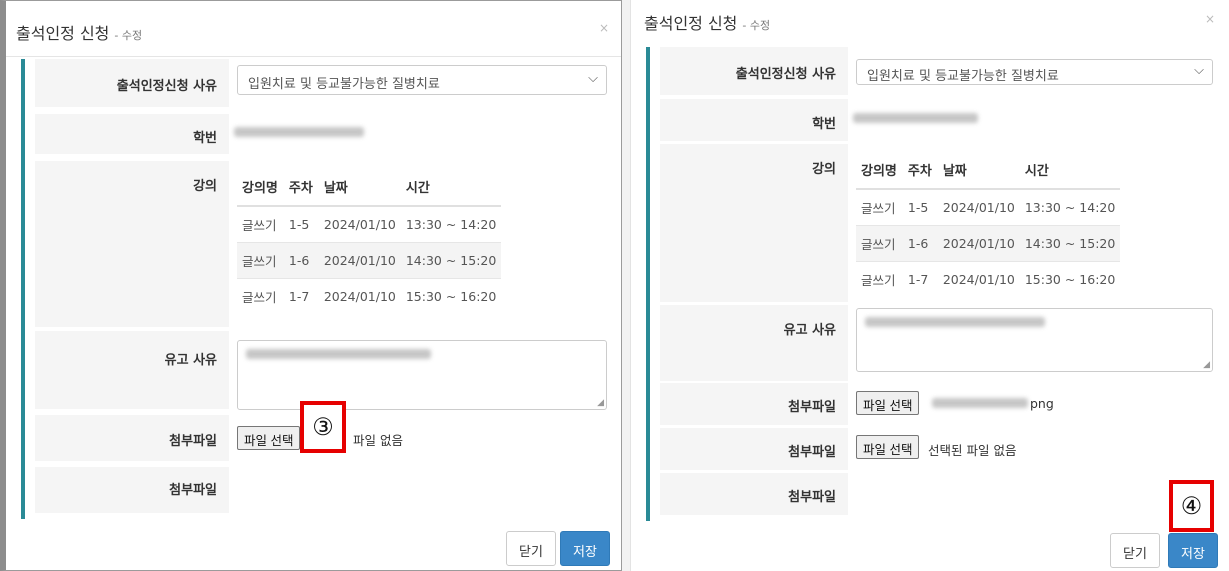 The width and height of the screenshot is (1229, 571). Describe the element at coordinates (323, 427) in the screenshot. I see `step-marker-3: ③` at that location.